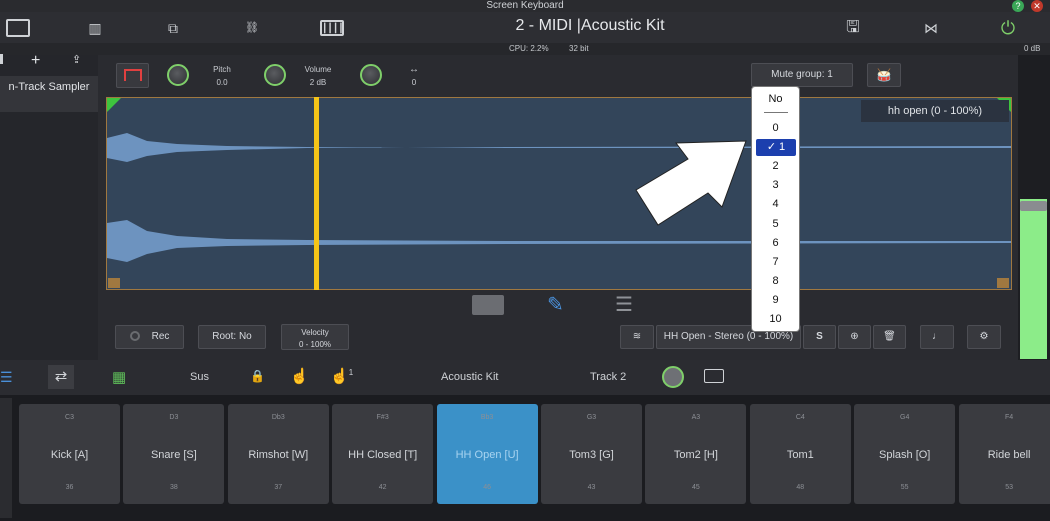 This screenshot has width=1050, height=521. What do you see at coordinates (591, 454) in the screenshot?
I see `drum-pad: G3 Tom3 [G] 43` at bounding box center [591, 454].